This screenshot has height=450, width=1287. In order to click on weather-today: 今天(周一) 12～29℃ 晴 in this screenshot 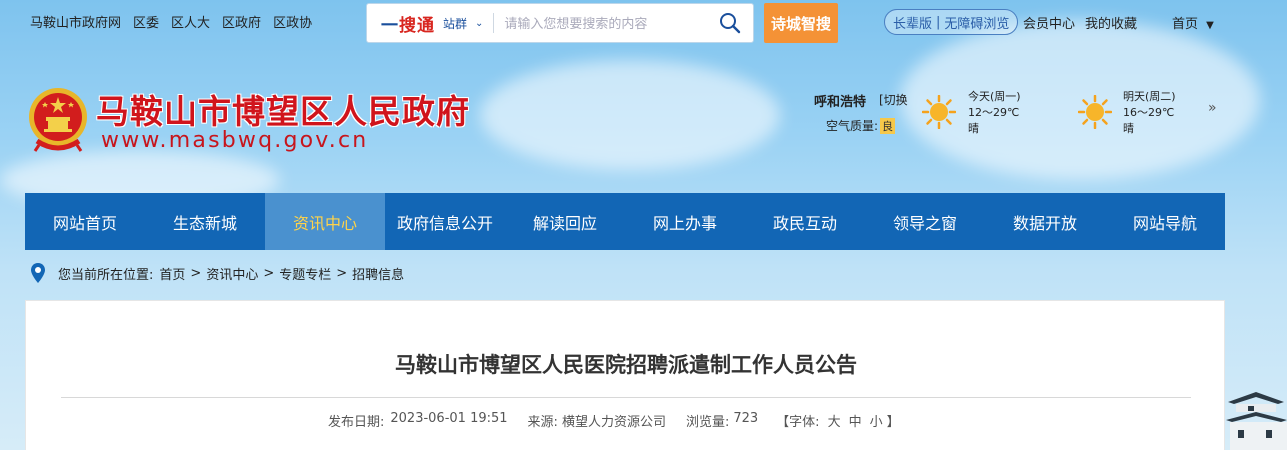, I will do `click(994, 113)`.